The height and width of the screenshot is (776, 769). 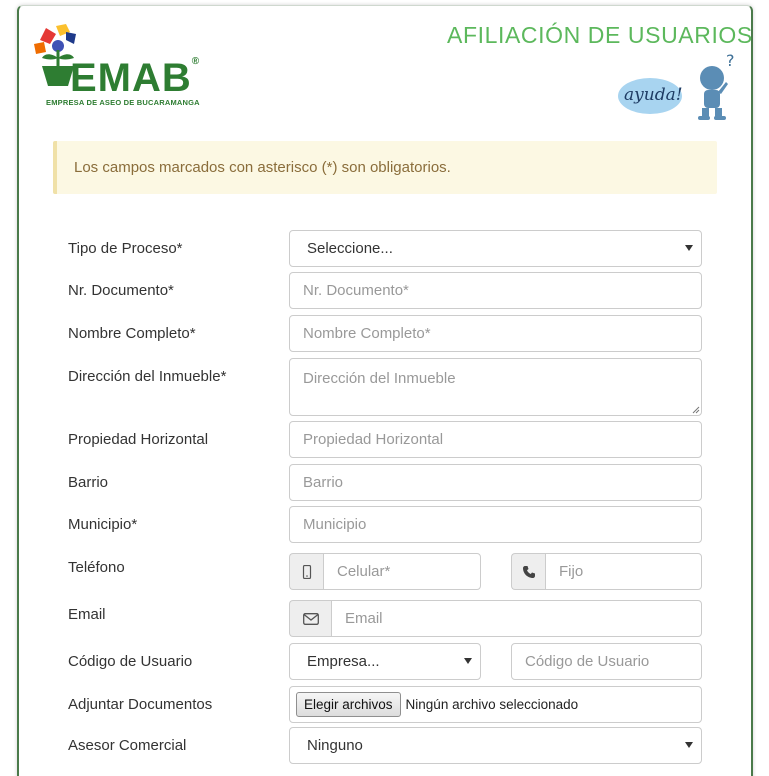 What do you see at coordinates (495, 745) in the screenshot?
I see `asesor-select: Ninguno` at bounding box center [495, 745].